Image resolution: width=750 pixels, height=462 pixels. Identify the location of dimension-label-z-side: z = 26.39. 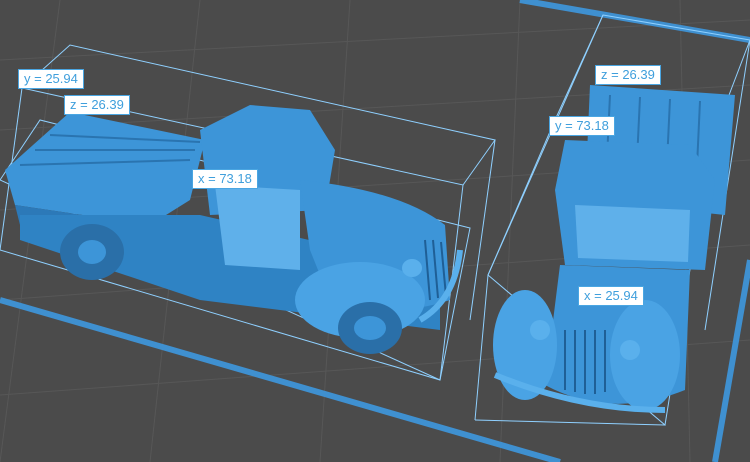
(97, 105).